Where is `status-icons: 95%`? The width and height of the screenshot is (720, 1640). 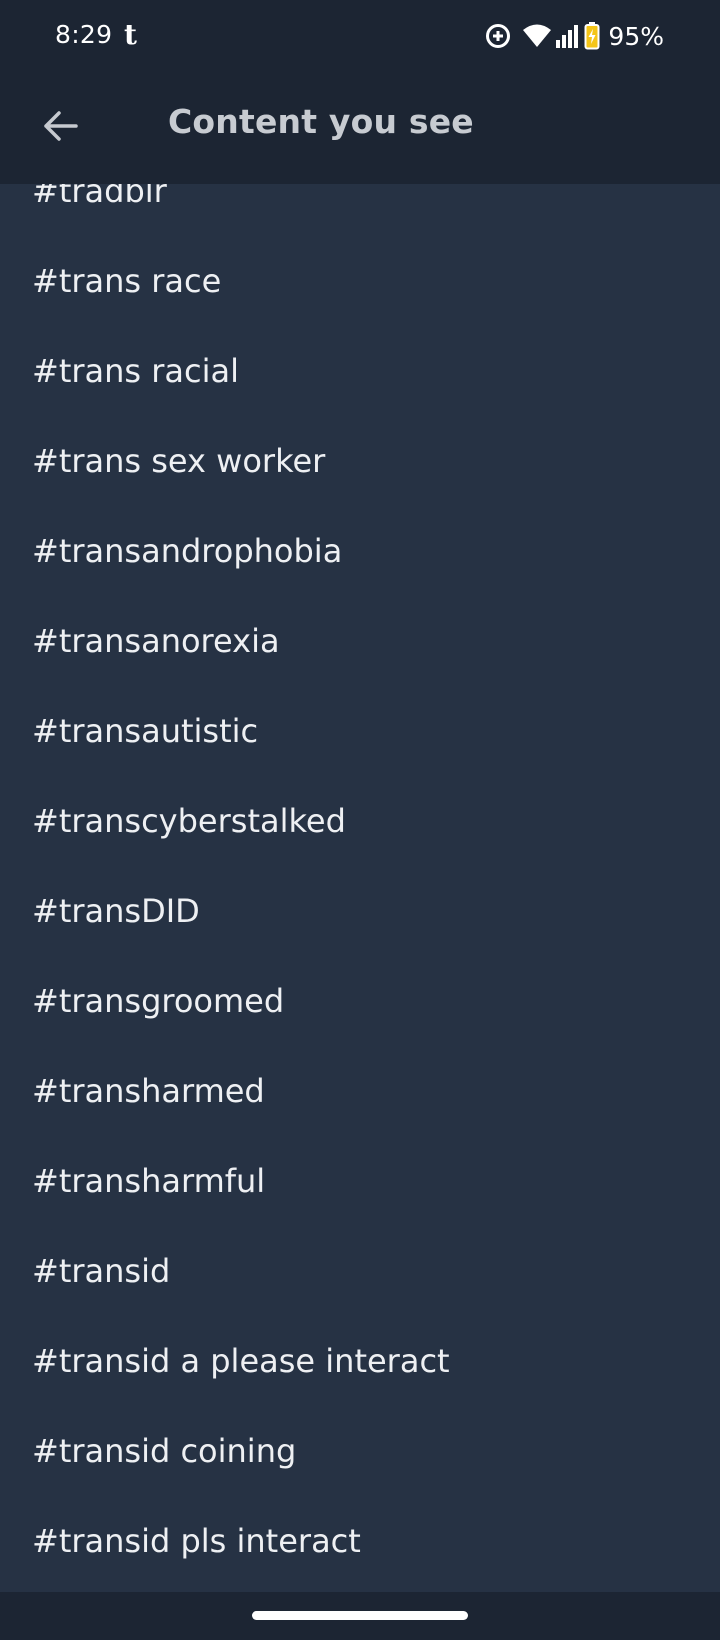 status-icons: 95% is located at coordinates (574, 36).